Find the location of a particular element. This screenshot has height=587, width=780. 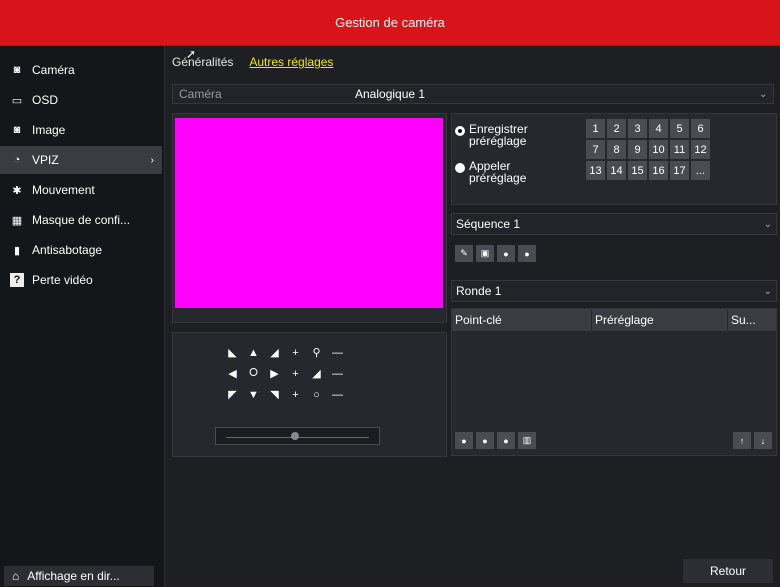

order-toolbar: ↑ ↓ is located at coordinates (752, 440).